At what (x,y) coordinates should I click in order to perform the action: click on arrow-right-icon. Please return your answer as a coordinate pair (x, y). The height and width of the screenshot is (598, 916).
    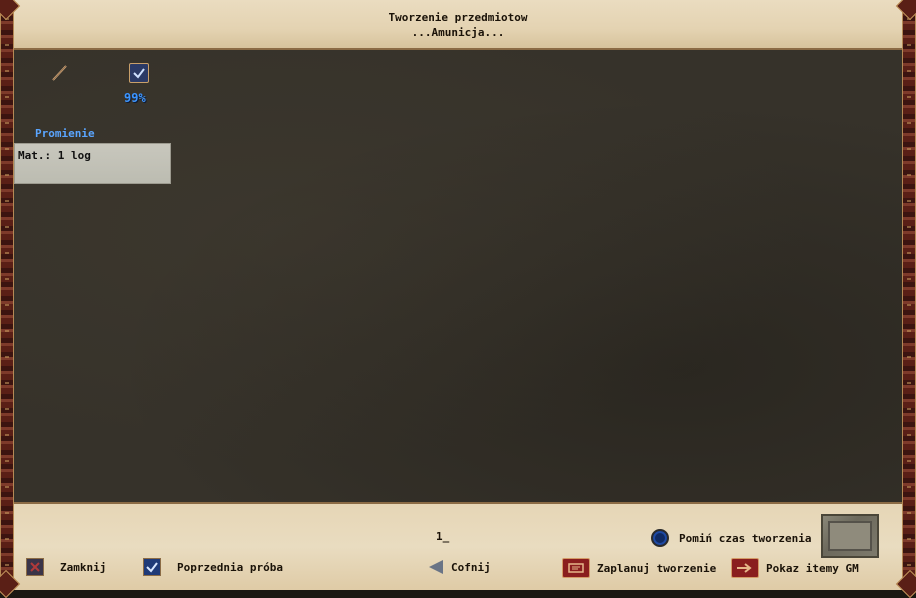
    Looking at the image, I should click on (745, 568).